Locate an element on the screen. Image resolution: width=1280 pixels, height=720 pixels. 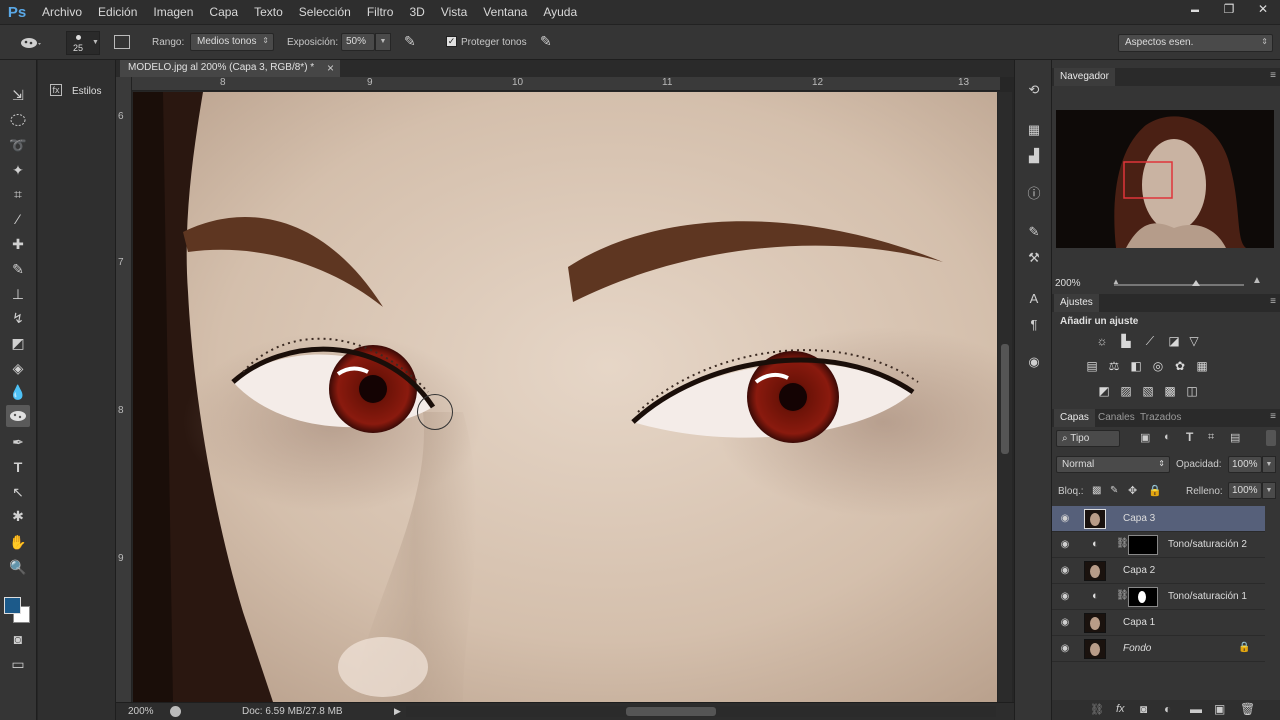
lock-all-icon: 🔒 is located at coordinates (1155, 490).